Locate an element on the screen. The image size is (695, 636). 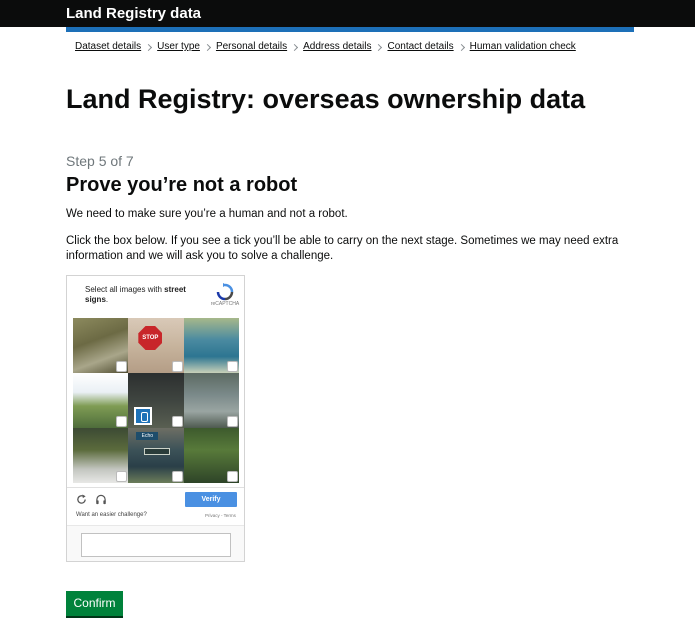
site-title-link: Land Registry data is located at coordinates (133, 13).